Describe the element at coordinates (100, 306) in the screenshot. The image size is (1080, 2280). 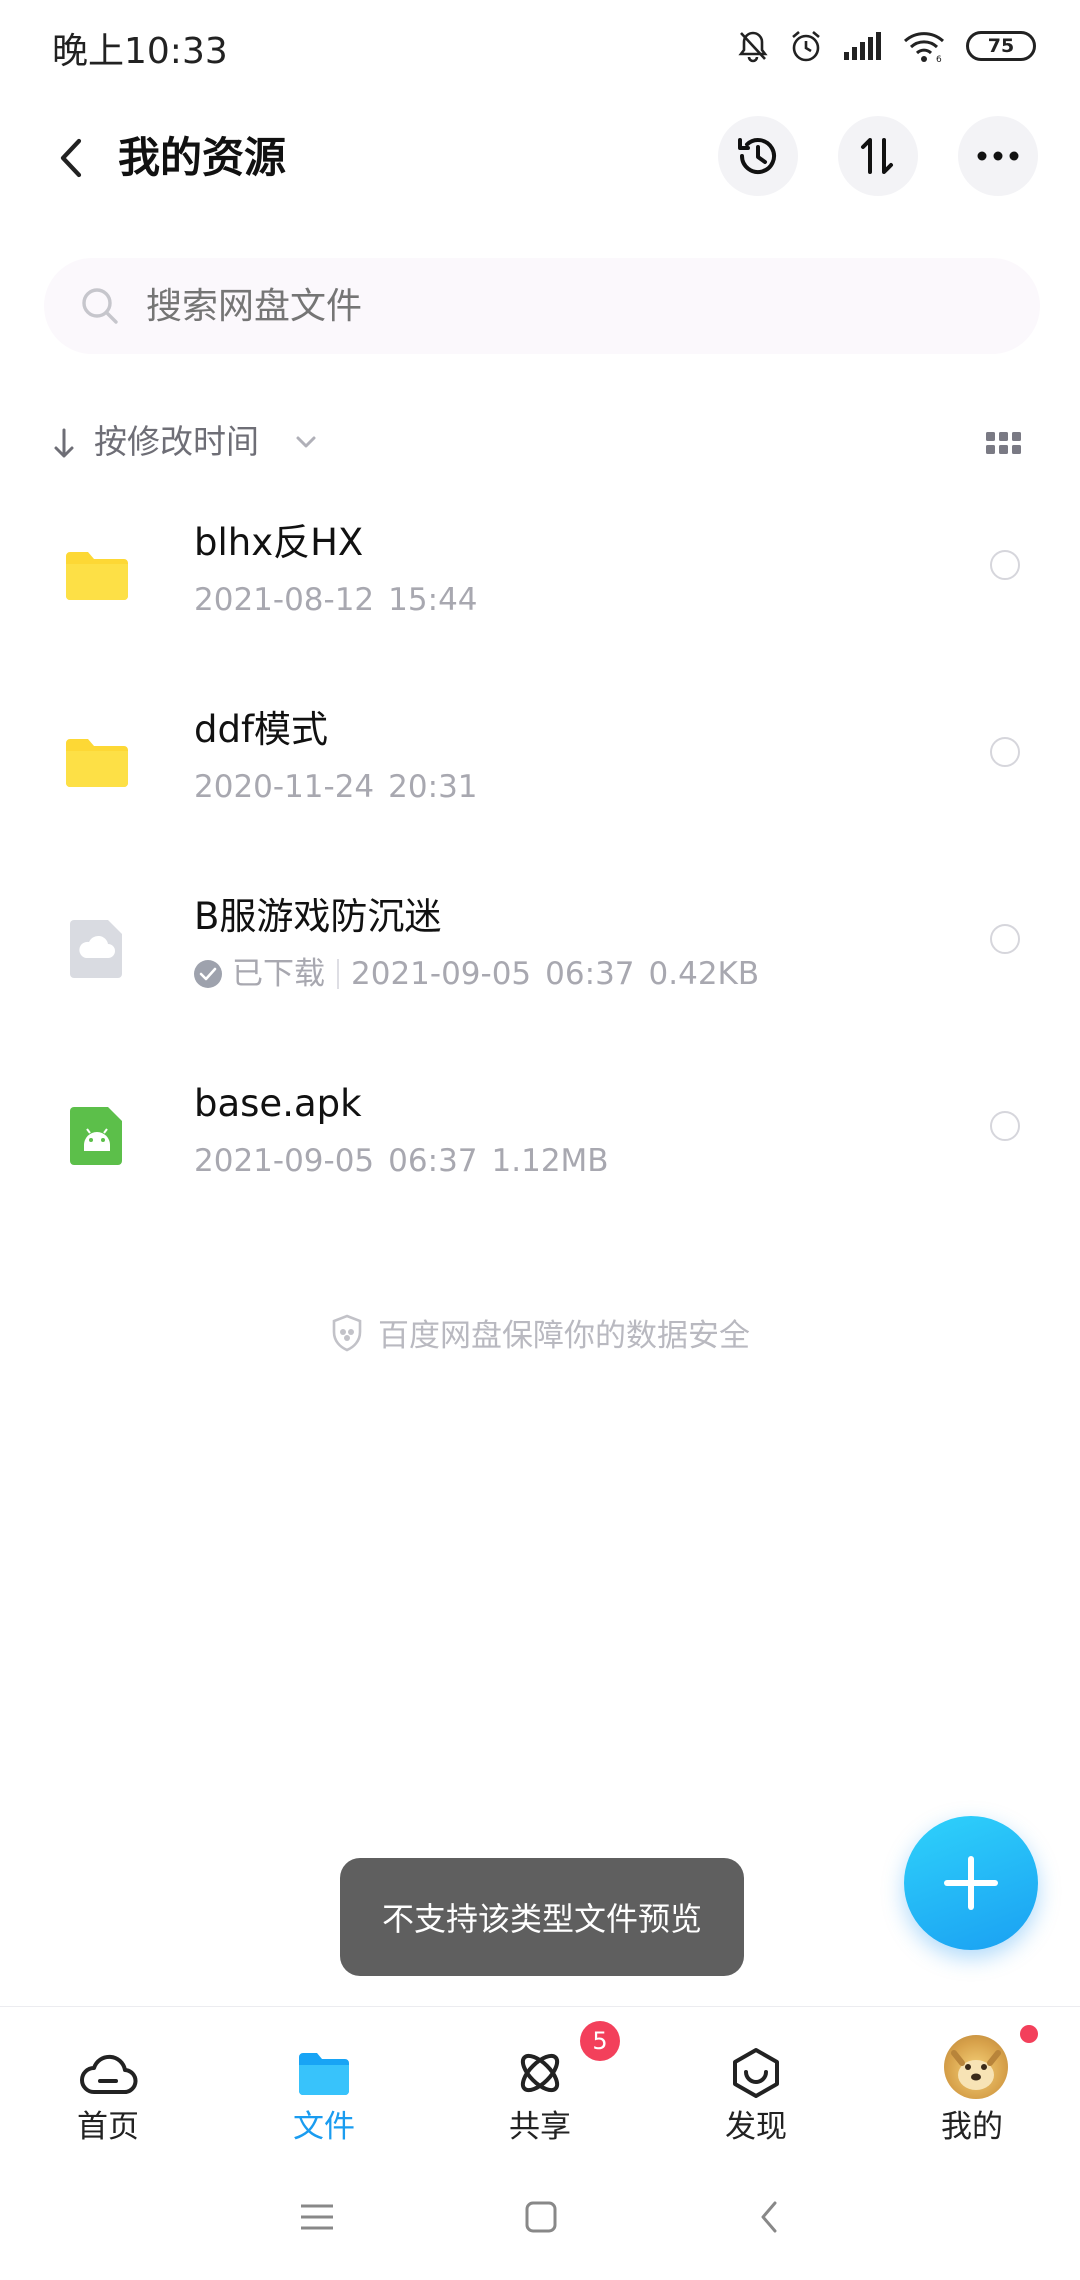
I see `search-icon` at that location.